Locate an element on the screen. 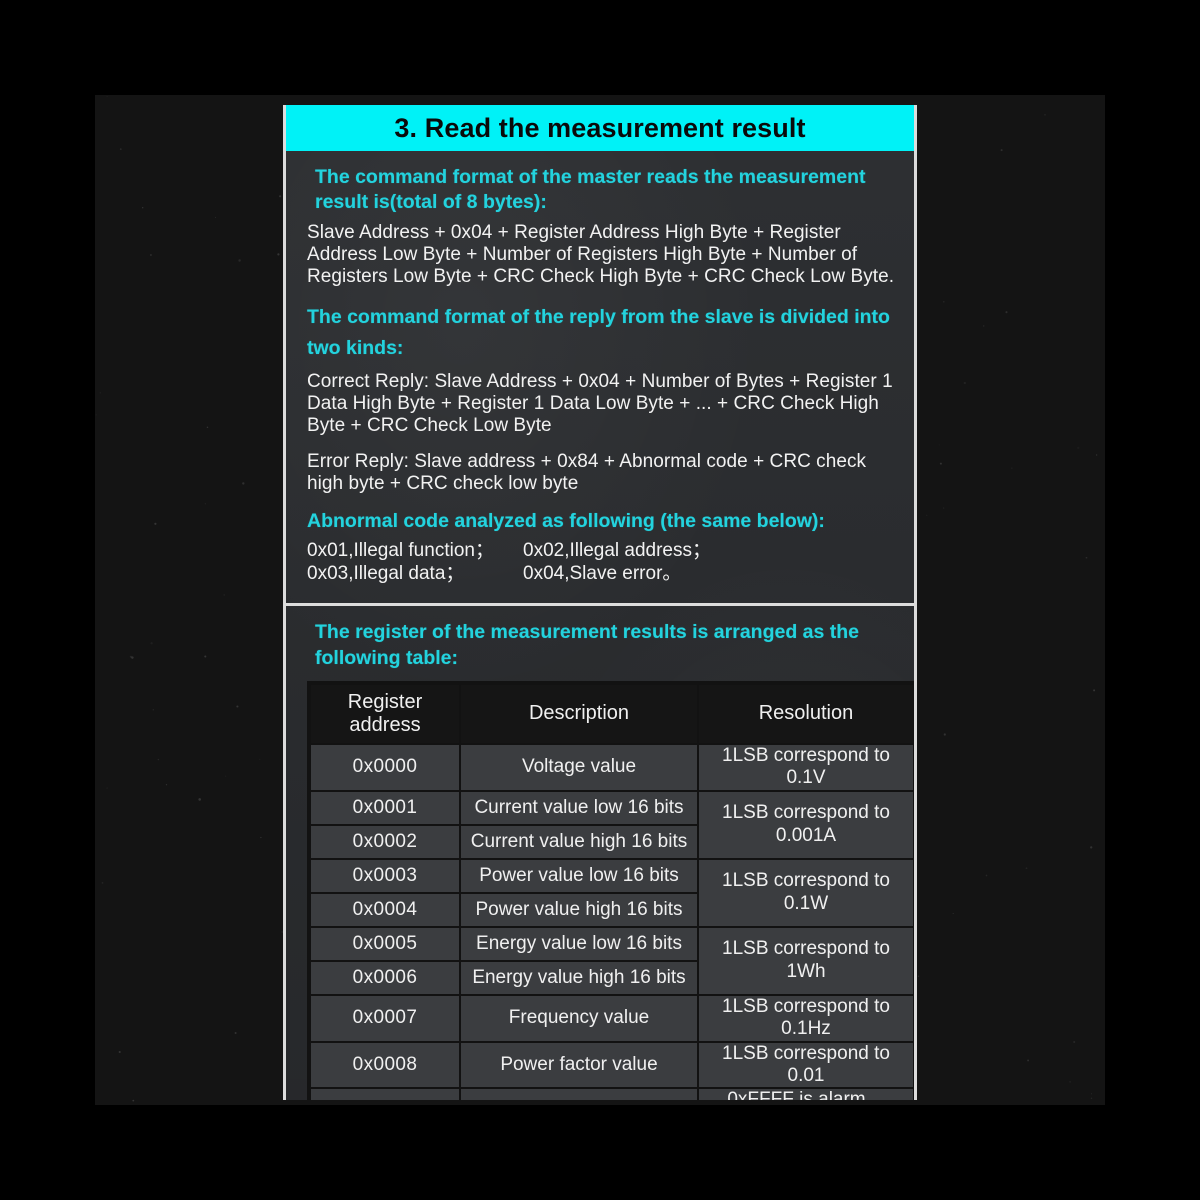  cell-description: Voltage value is located at coordinates (579, 767).